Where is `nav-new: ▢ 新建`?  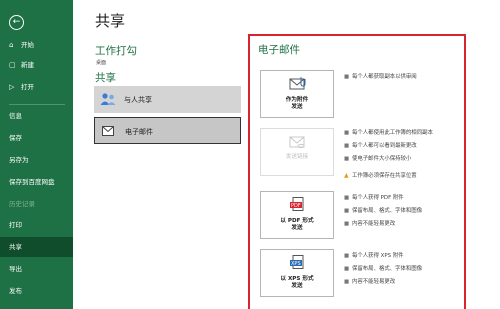
nav-new: ▢ 新建 is located at coordinates (36, 65).